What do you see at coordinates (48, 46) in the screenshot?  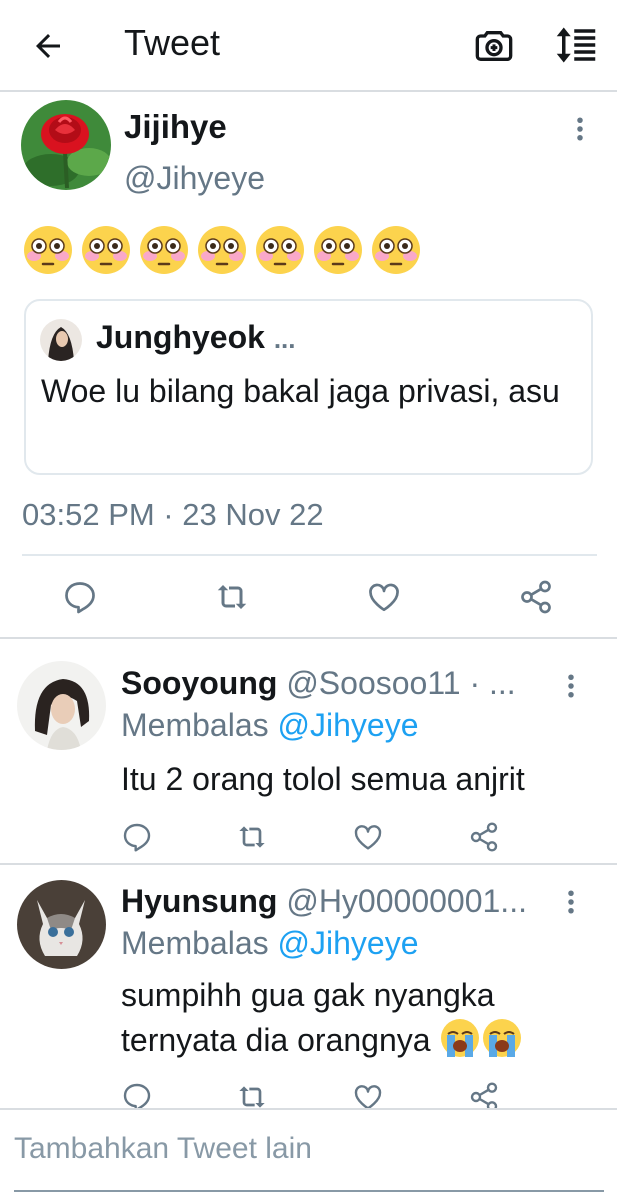 I see `back-arrow-icon` at bounding box center [48, 46].